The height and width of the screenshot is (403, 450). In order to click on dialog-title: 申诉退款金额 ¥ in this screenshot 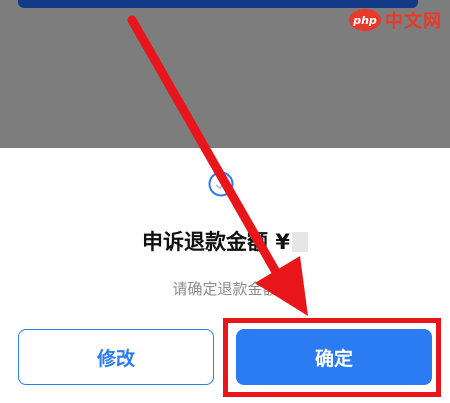, I will do `click(225, 241)`.